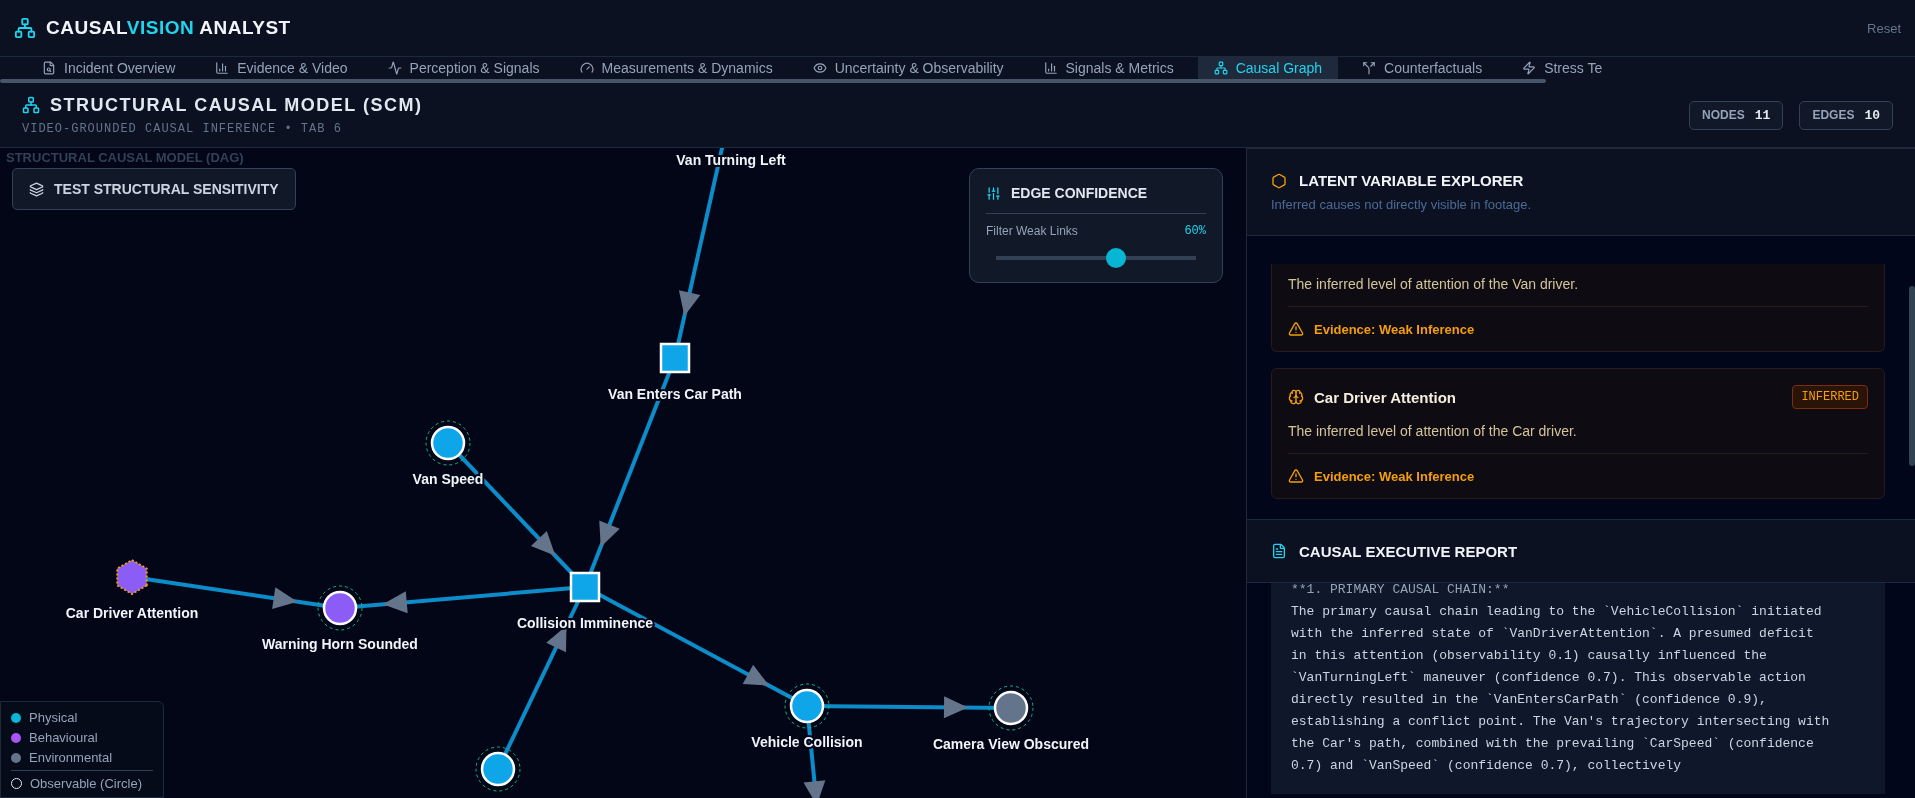  What do you see at coordinates (1268, 69) in the screenshot?
I see `tab: Causal Graph` at bounding box center [1268, 69].